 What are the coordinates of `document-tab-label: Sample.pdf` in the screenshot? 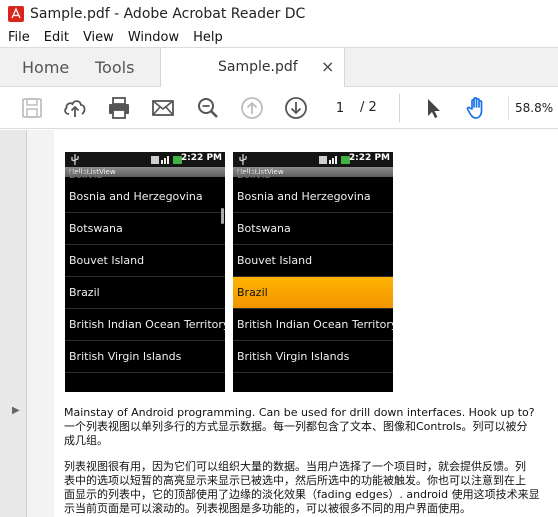 It's located at (258, 67).